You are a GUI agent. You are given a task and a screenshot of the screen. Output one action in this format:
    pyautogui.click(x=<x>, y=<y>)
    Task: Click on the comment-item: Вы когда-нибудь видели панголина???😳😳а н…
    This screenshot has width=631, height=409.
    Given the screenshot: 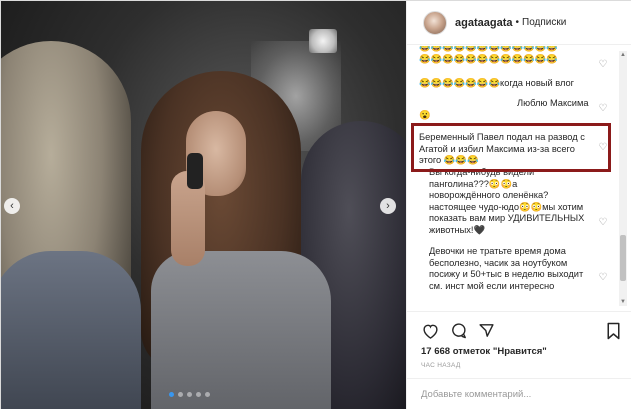 What is the action you would take?
    pyautogui.click(x=509, y=201)
    